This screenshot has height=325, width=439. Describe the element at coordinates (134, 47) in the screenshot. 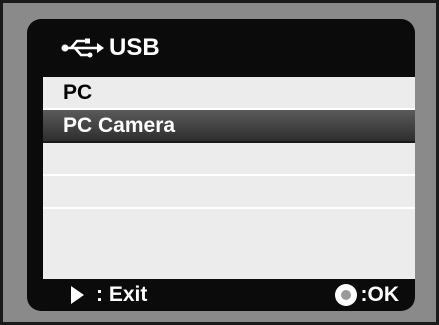

I see `menu-title: USB` at that location.